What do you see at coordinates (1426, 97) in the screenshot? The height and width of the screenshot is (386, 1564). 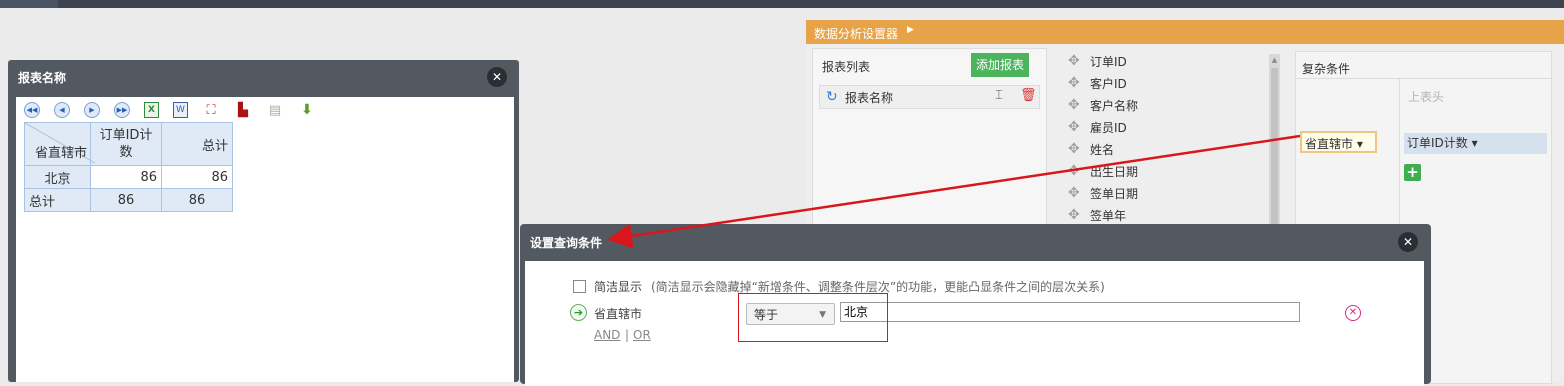 I see `upper-header-placeholder: 上表头` at bounding box center [1426, 97].